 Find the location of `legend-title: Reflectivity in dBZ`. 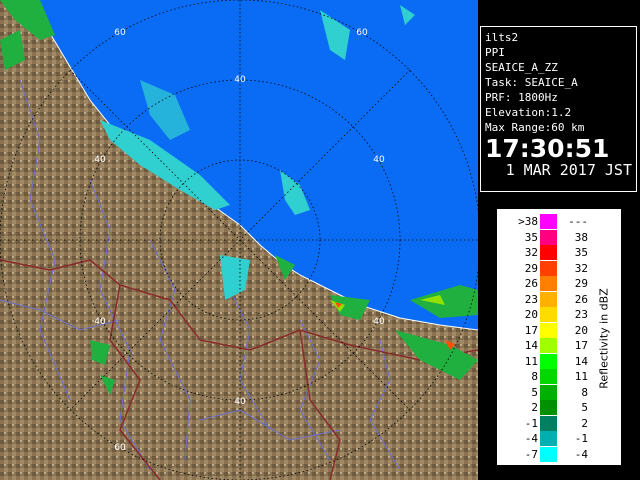

legend-title: Reflectivity in dBZ is located at coordinates (604, 340).